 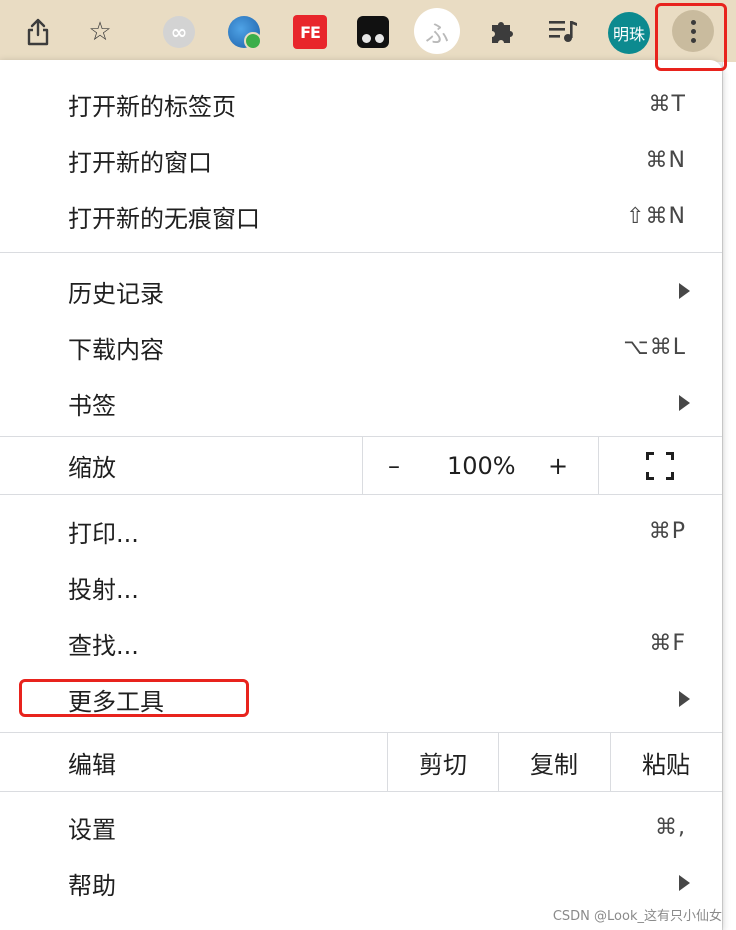 What do you see at coordinates (637, 916) in the screenshot?
I see `watermark: CSDN @Look_这有只小仙女` at bounding box center [637, 916].